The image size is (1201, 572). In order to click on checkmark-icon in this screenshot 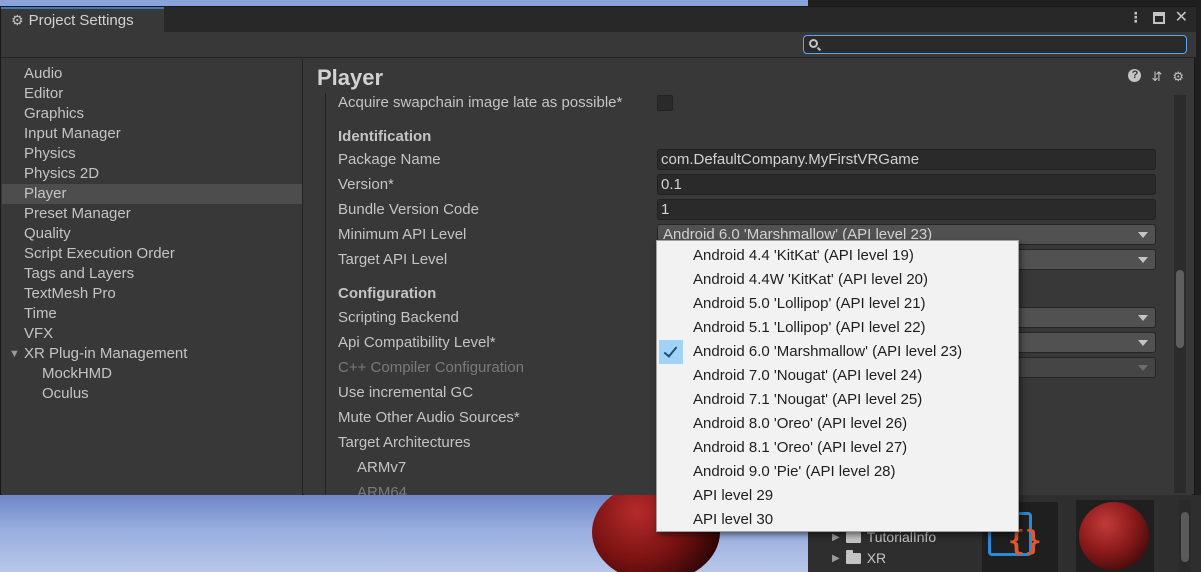, I will do `click(671, 352)`.